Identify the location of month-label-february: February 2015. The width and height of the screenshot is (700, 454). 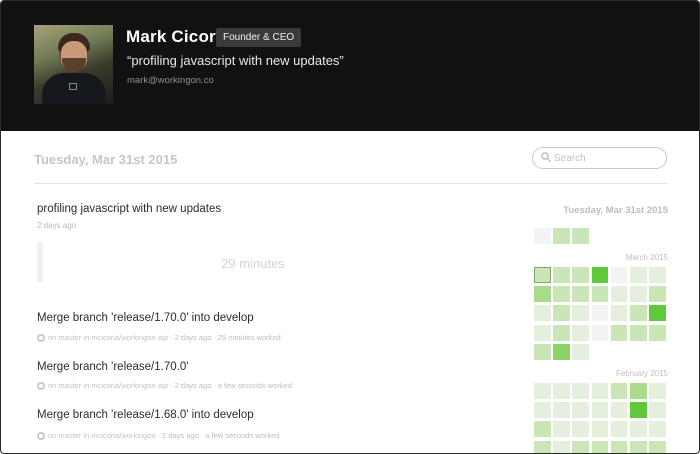
(641, 373).